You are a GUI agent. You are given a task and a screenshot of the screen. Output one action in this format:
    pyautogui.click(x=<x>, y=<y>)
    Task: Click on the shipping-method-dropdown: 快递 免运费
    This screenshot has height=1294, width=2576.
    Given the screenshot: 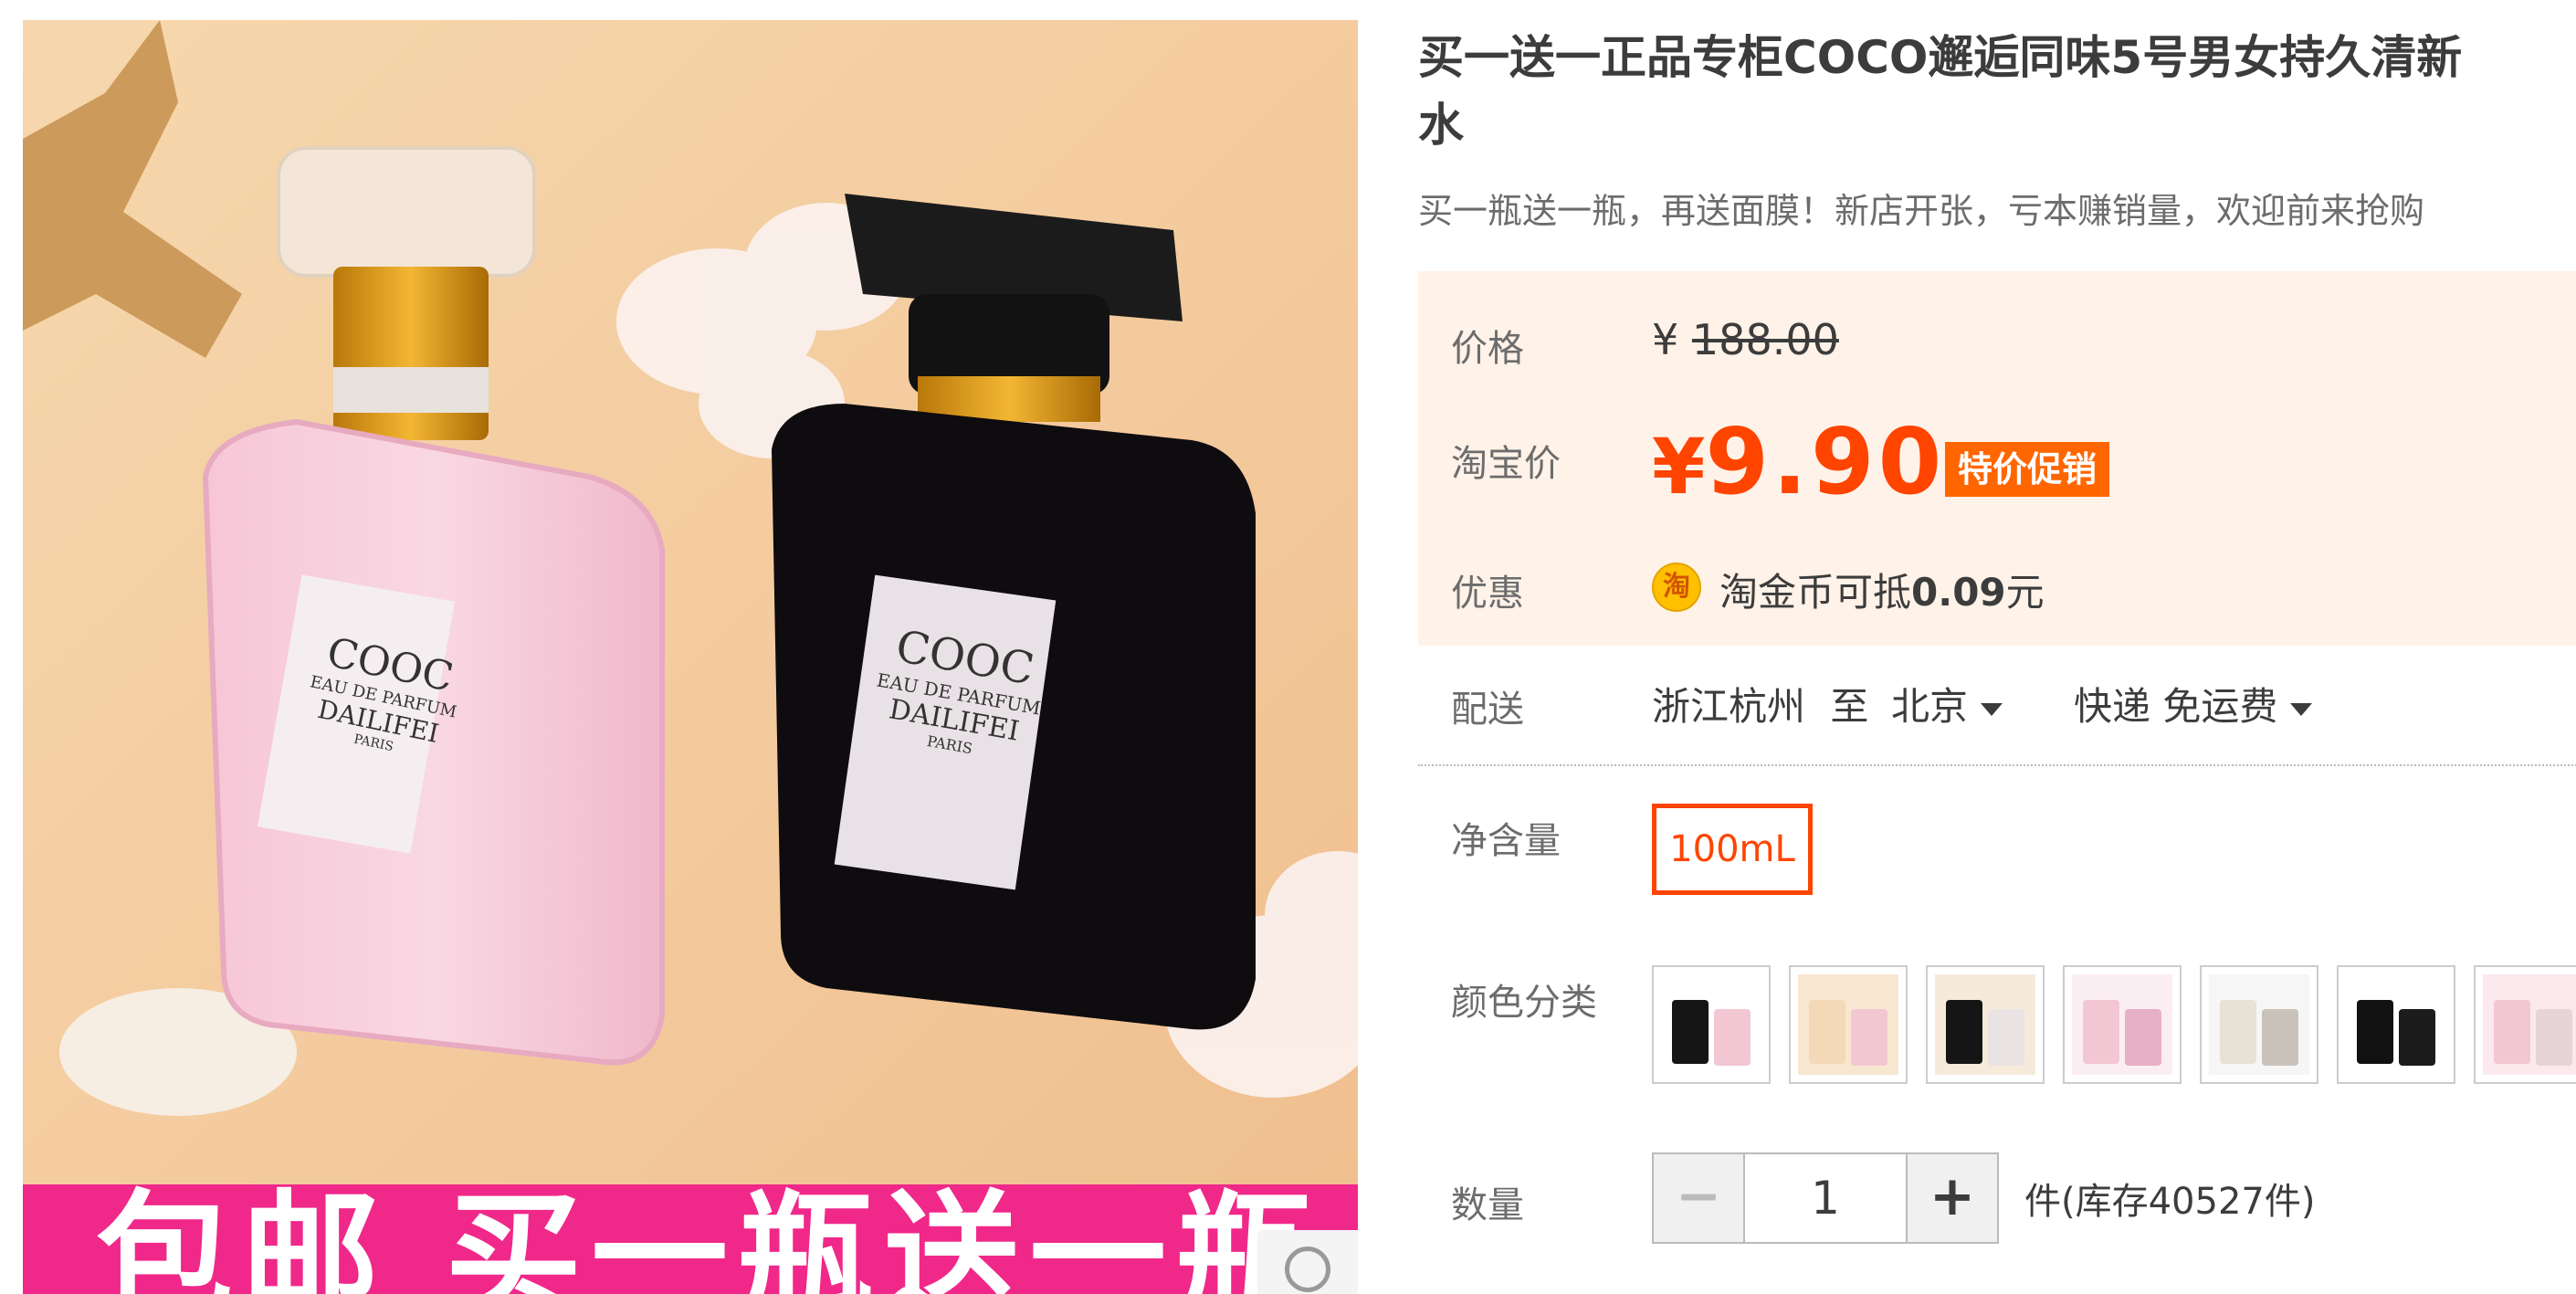 What is the action you would take?
    pyautogui.click(x=2193, y=703)
    